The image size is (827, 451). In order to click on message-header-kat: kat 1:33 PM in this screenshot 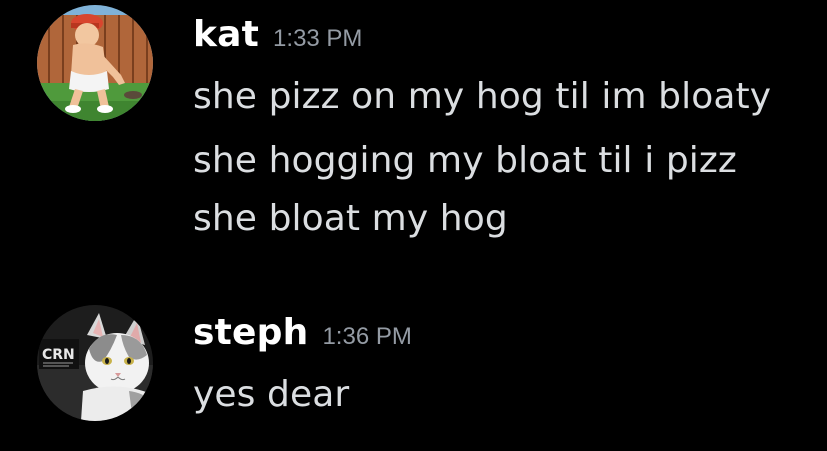, I will do `click(277, 34)`.